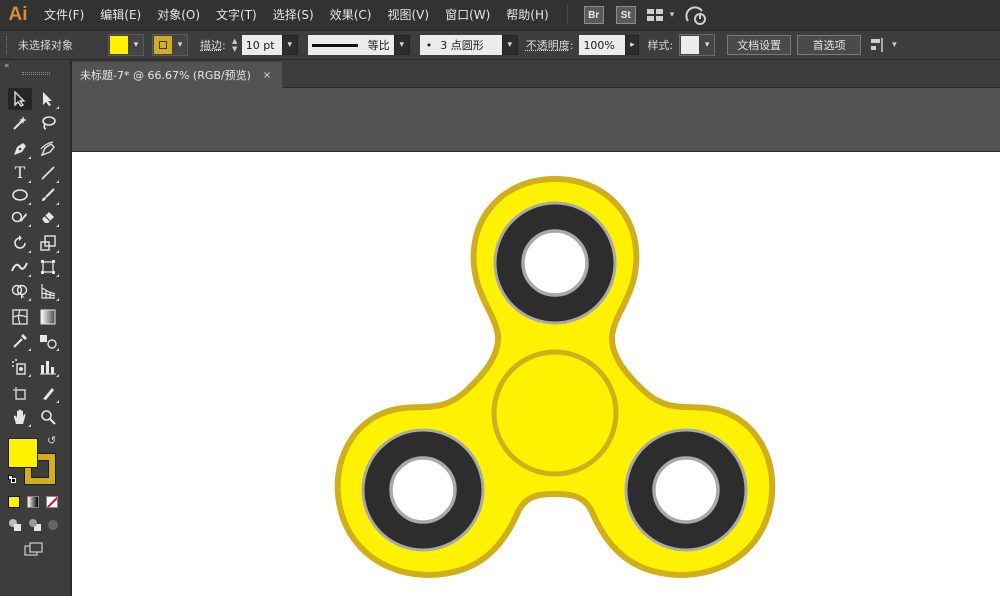  What do you see at coordinates (261, 45) in the screenshot?
I see `stroke-weight-input: 10 pt` at bounding box center [261, 45].